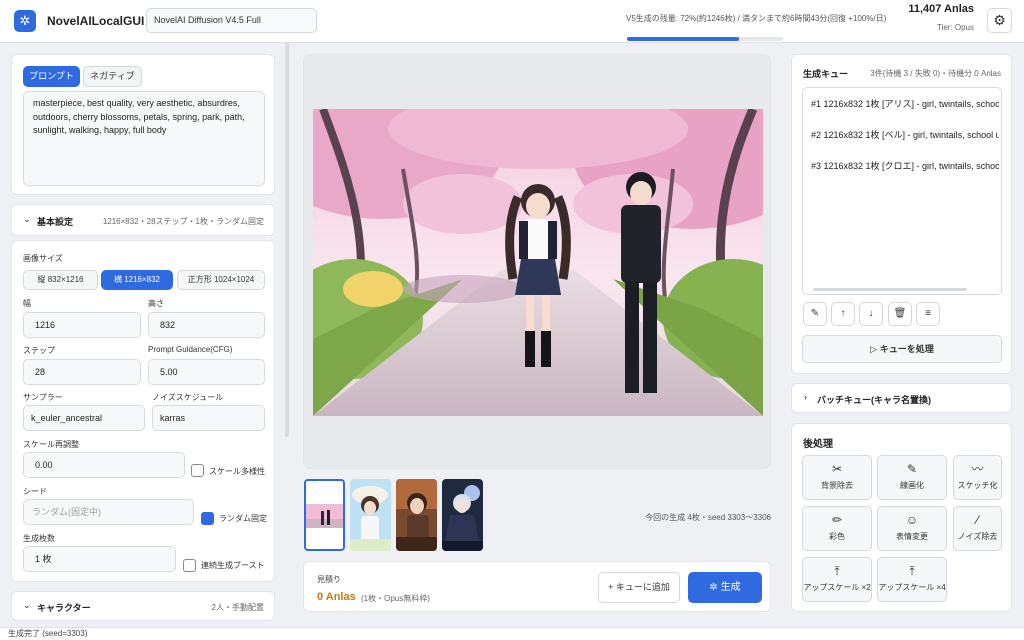 This screenshot has width=1024, height=640. I want to click on colorize-button: ✏ 彩色, so click(837, 528).